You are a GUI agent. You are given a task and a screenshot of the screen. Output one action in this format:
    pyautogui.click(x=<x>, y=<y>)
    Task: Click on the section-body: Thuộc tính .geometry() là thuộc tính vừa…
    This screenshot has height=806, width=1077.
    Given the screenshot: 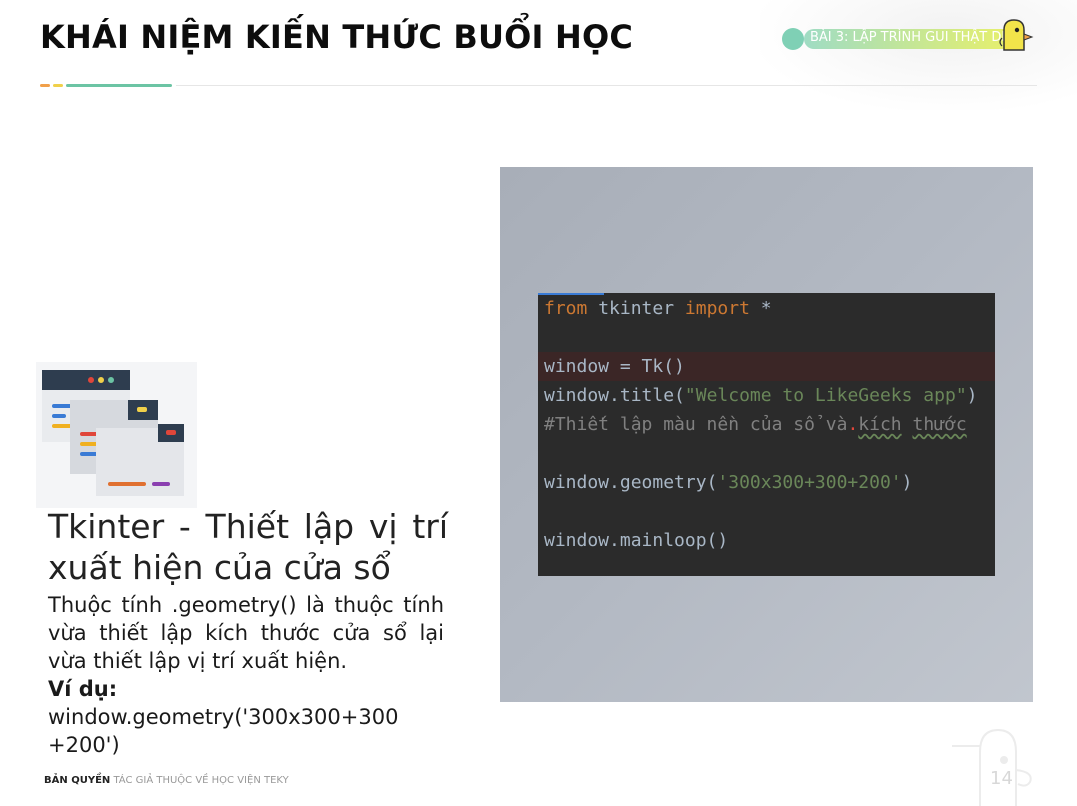 What is the action you would take?
    pyautogui.click(x=246, y=675)
    